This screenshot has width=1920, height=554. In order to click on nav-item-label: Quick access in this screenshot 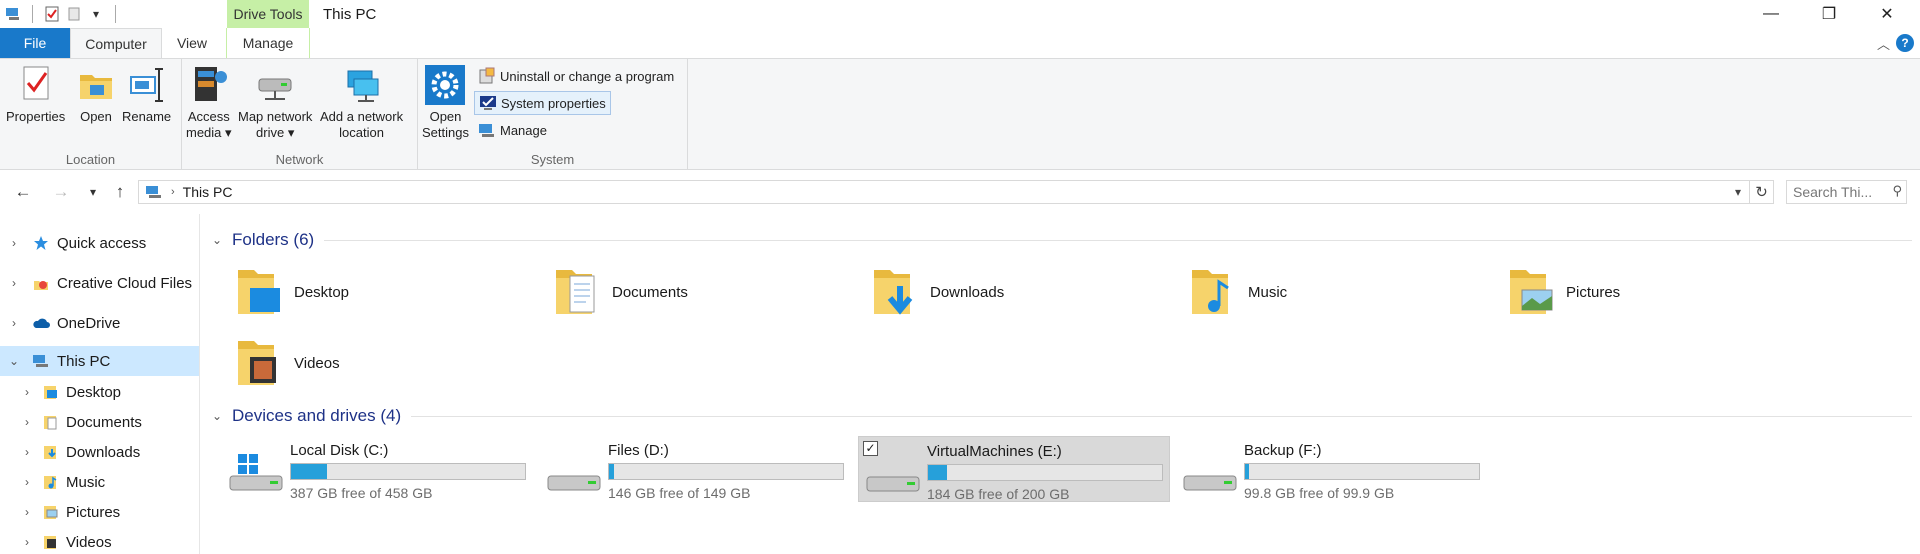, I will do `click(102, 243)`.